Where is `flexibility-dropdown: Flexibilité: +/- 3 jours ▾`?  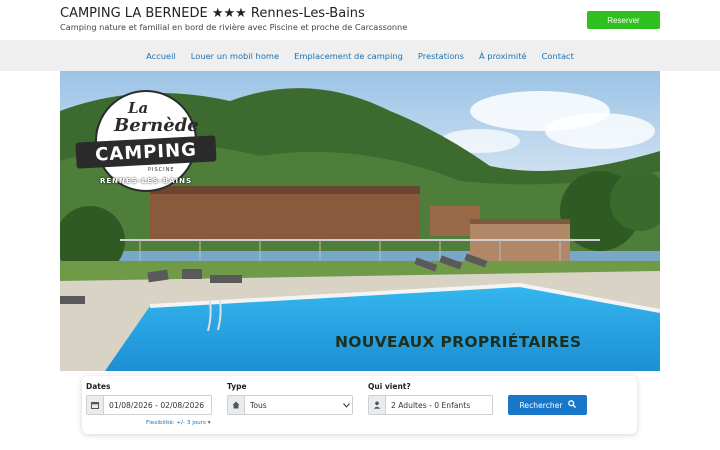
flexibility-dropdown: Flexibilité: +/- 3 jours ▾ is located at coordinates (178, 423).